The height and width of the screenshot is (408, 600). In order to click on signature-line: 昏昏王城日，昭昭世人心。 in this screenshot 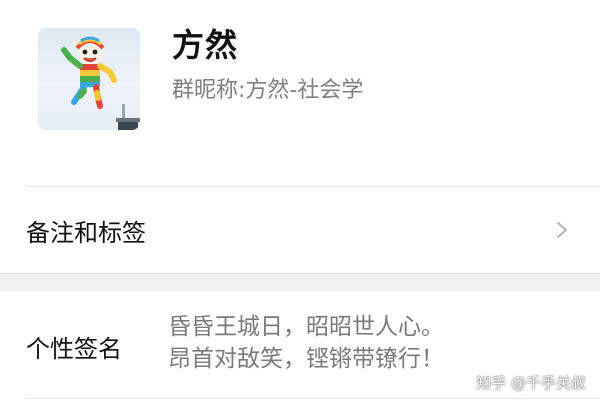, I will do `click(306, 327)`.